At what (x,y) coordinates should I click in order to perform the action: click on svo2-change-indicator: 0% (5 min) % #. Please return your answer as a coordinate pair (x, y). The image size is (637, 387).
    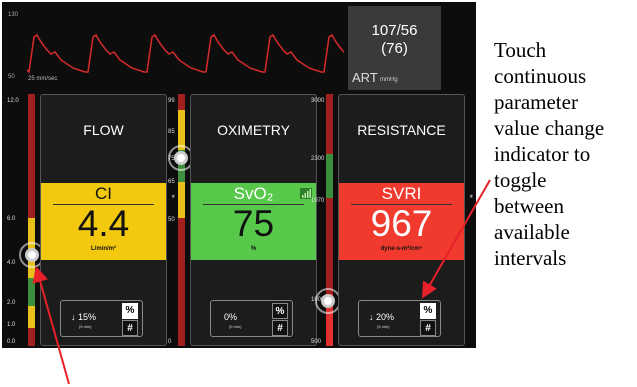
    Looking at the image, I should click on (251, 318).